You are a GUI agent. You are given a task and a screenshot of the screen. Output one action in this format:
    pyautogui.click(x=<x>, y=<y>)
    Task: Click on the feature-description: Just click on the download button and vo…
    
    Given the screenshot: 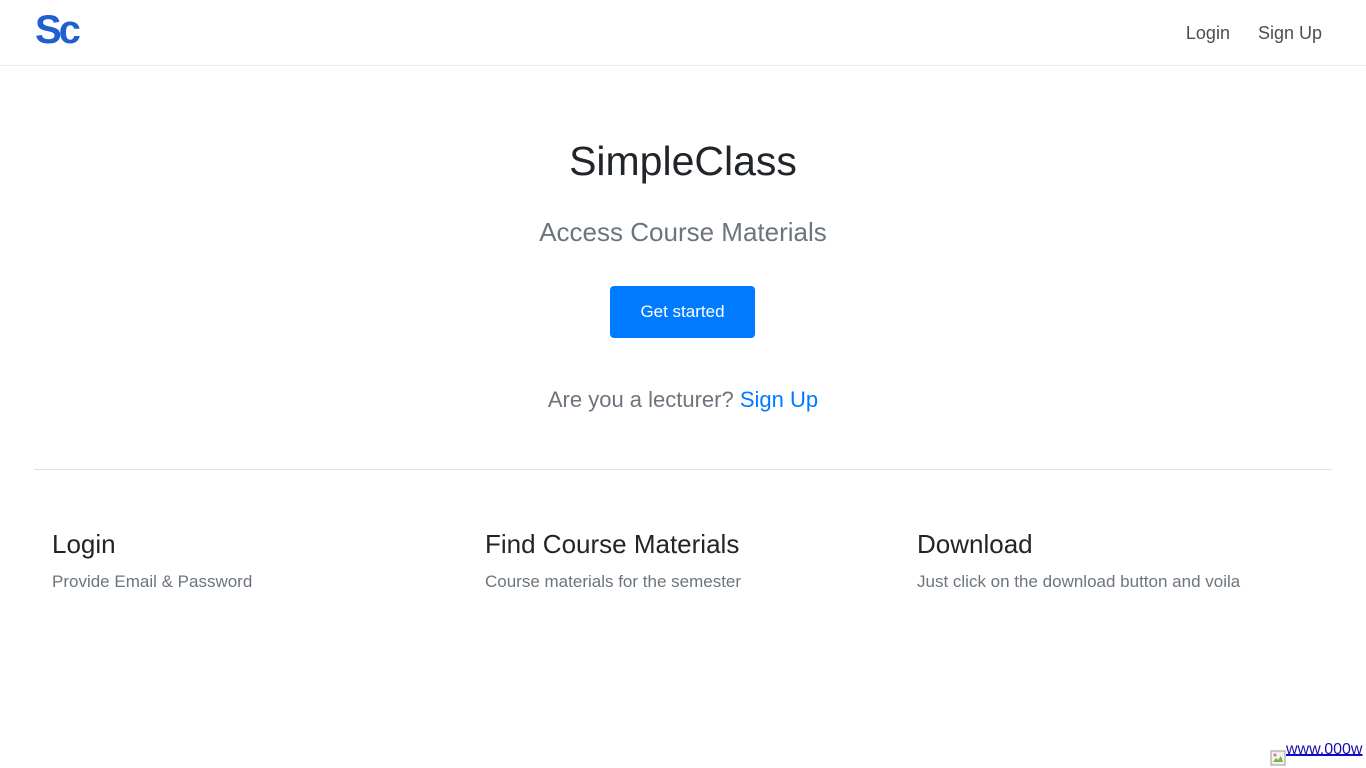 What is the action you would take?
    pyautogui.click(x=1079, y=581)
    